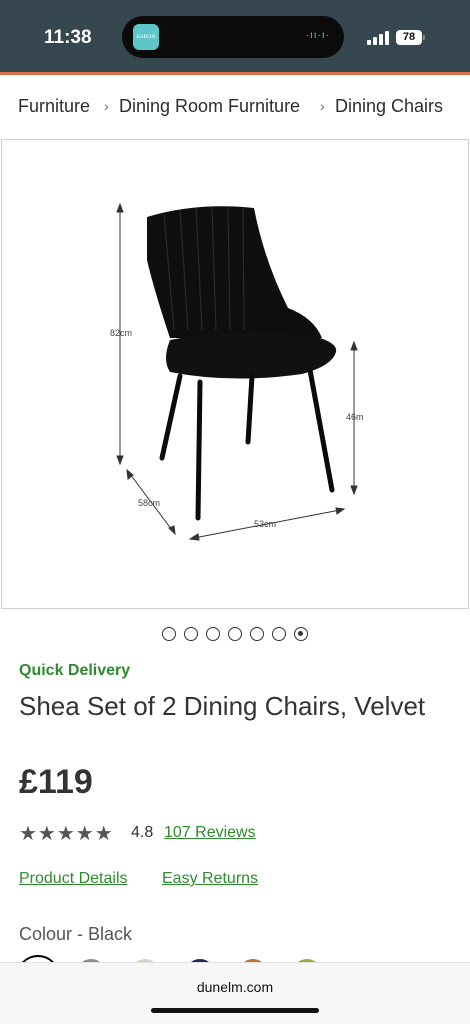 This screenshot has width=470, height=1024. I want to click on dimension-width-label: 53cm, so click(265, 524).